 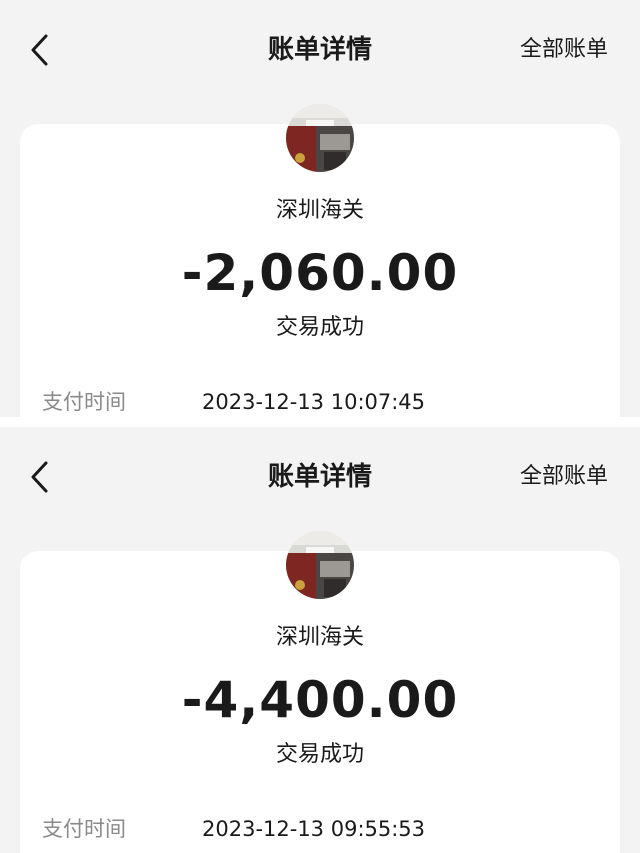 I want to click on transaction-amount: -2,060.00, so click(x=320, y=273).